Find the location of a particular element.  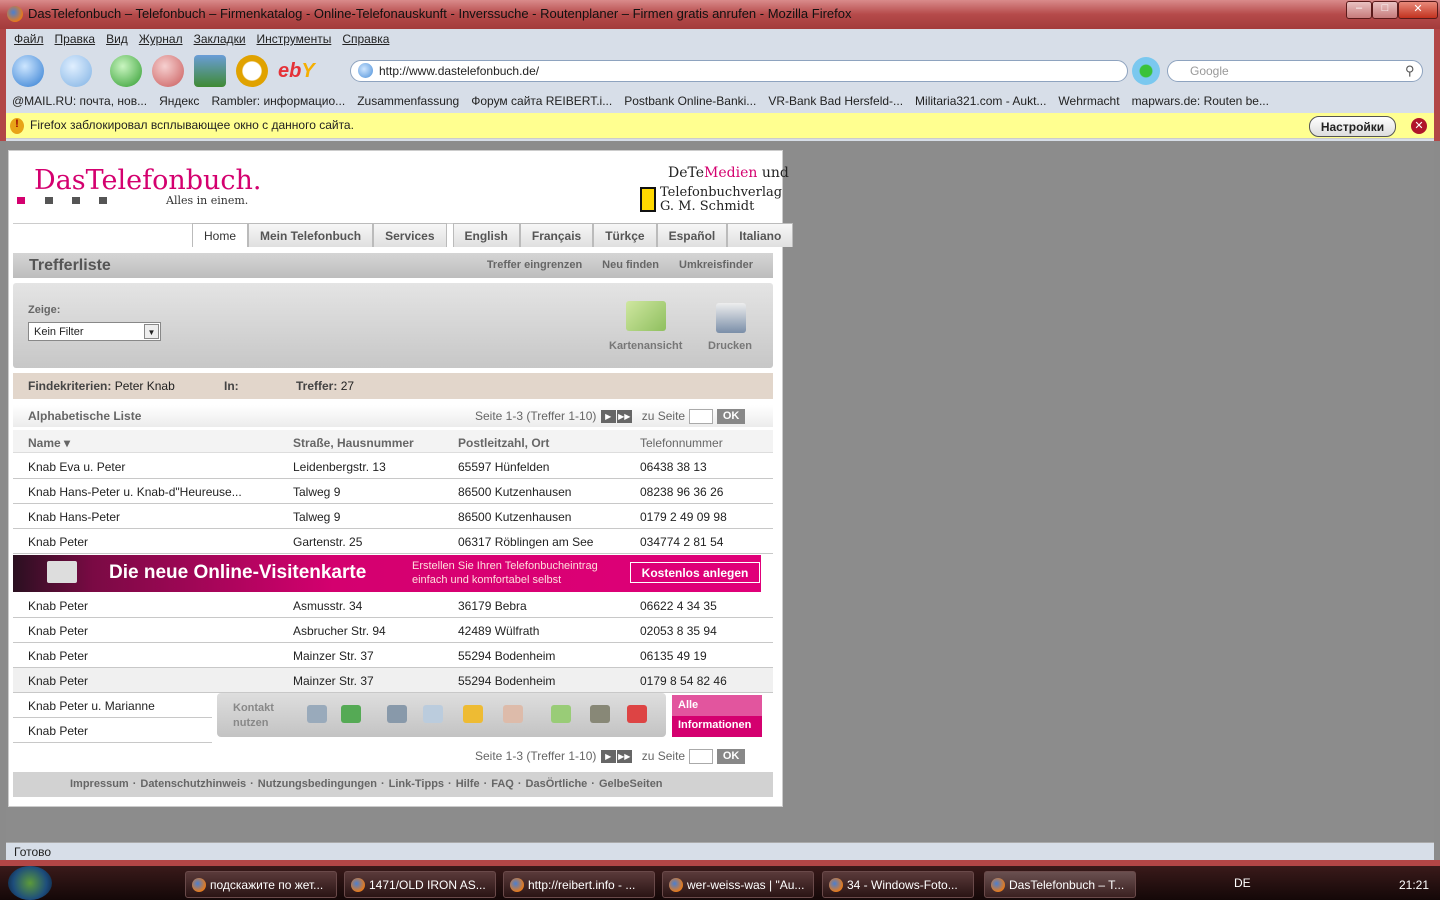

tab-services: Services is located at coordinates (410, 235).